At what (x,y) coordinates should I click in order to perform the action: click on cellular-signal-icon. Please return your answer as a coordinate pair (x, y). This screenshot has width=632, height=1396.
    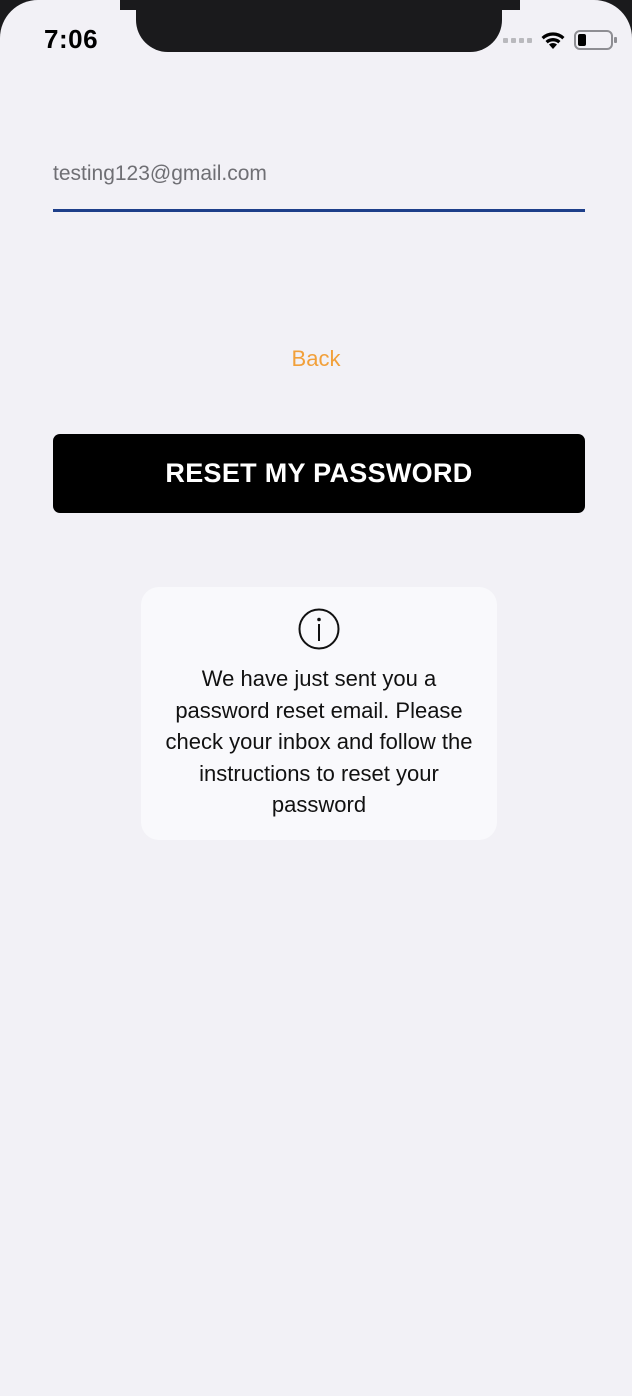
    Looking at the image, I should click on (517, 40).